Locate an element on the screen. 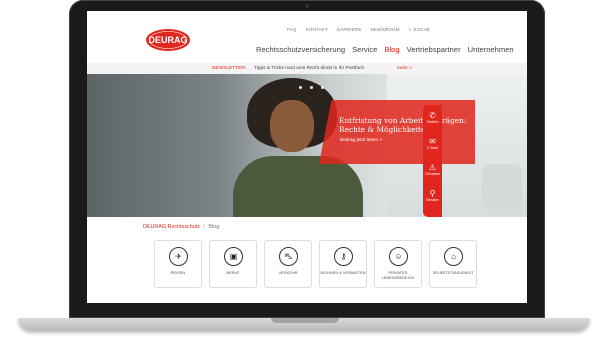 This screenshot has width=607, height=343. nav-rechtsschutzversicherung: Rechtsschutzversicherung is located at coordinates (300, 49).